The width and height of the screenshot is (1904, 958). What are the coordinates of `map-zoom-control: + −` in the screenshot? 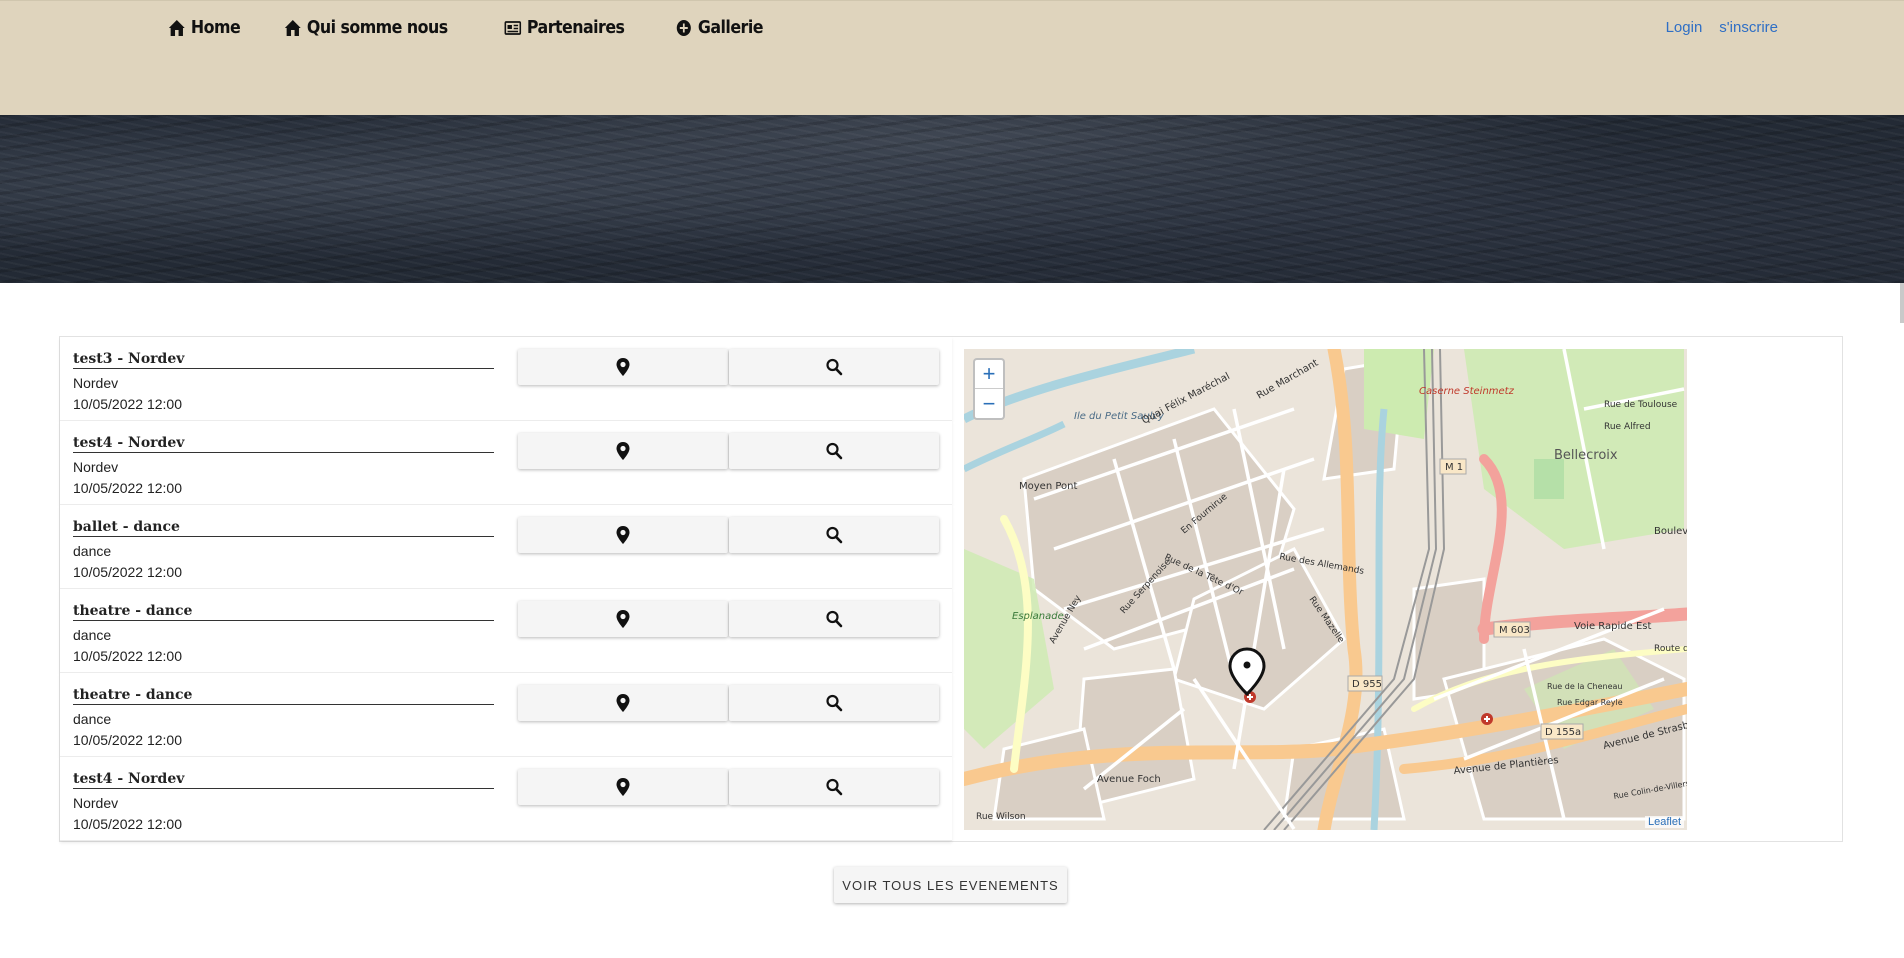 It's located at (989, 389).